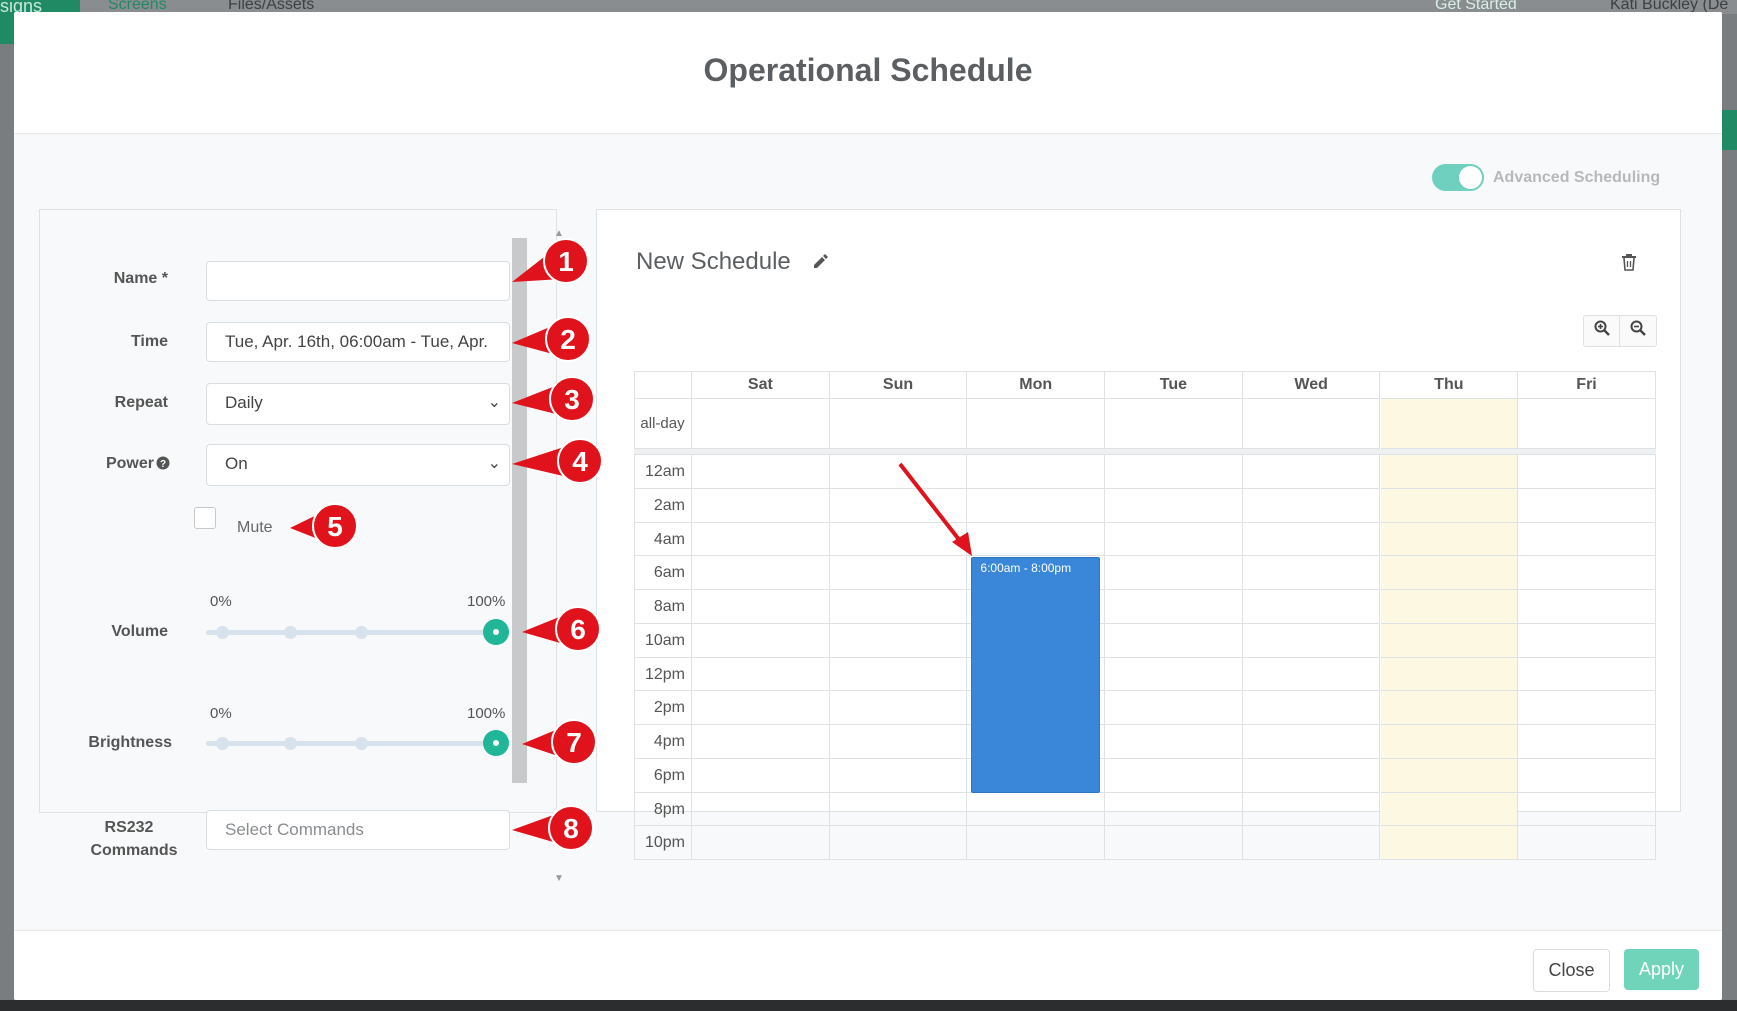 The image size is (1737, 1011). I want to click on apply-button: Apply, so click(1661, 969).